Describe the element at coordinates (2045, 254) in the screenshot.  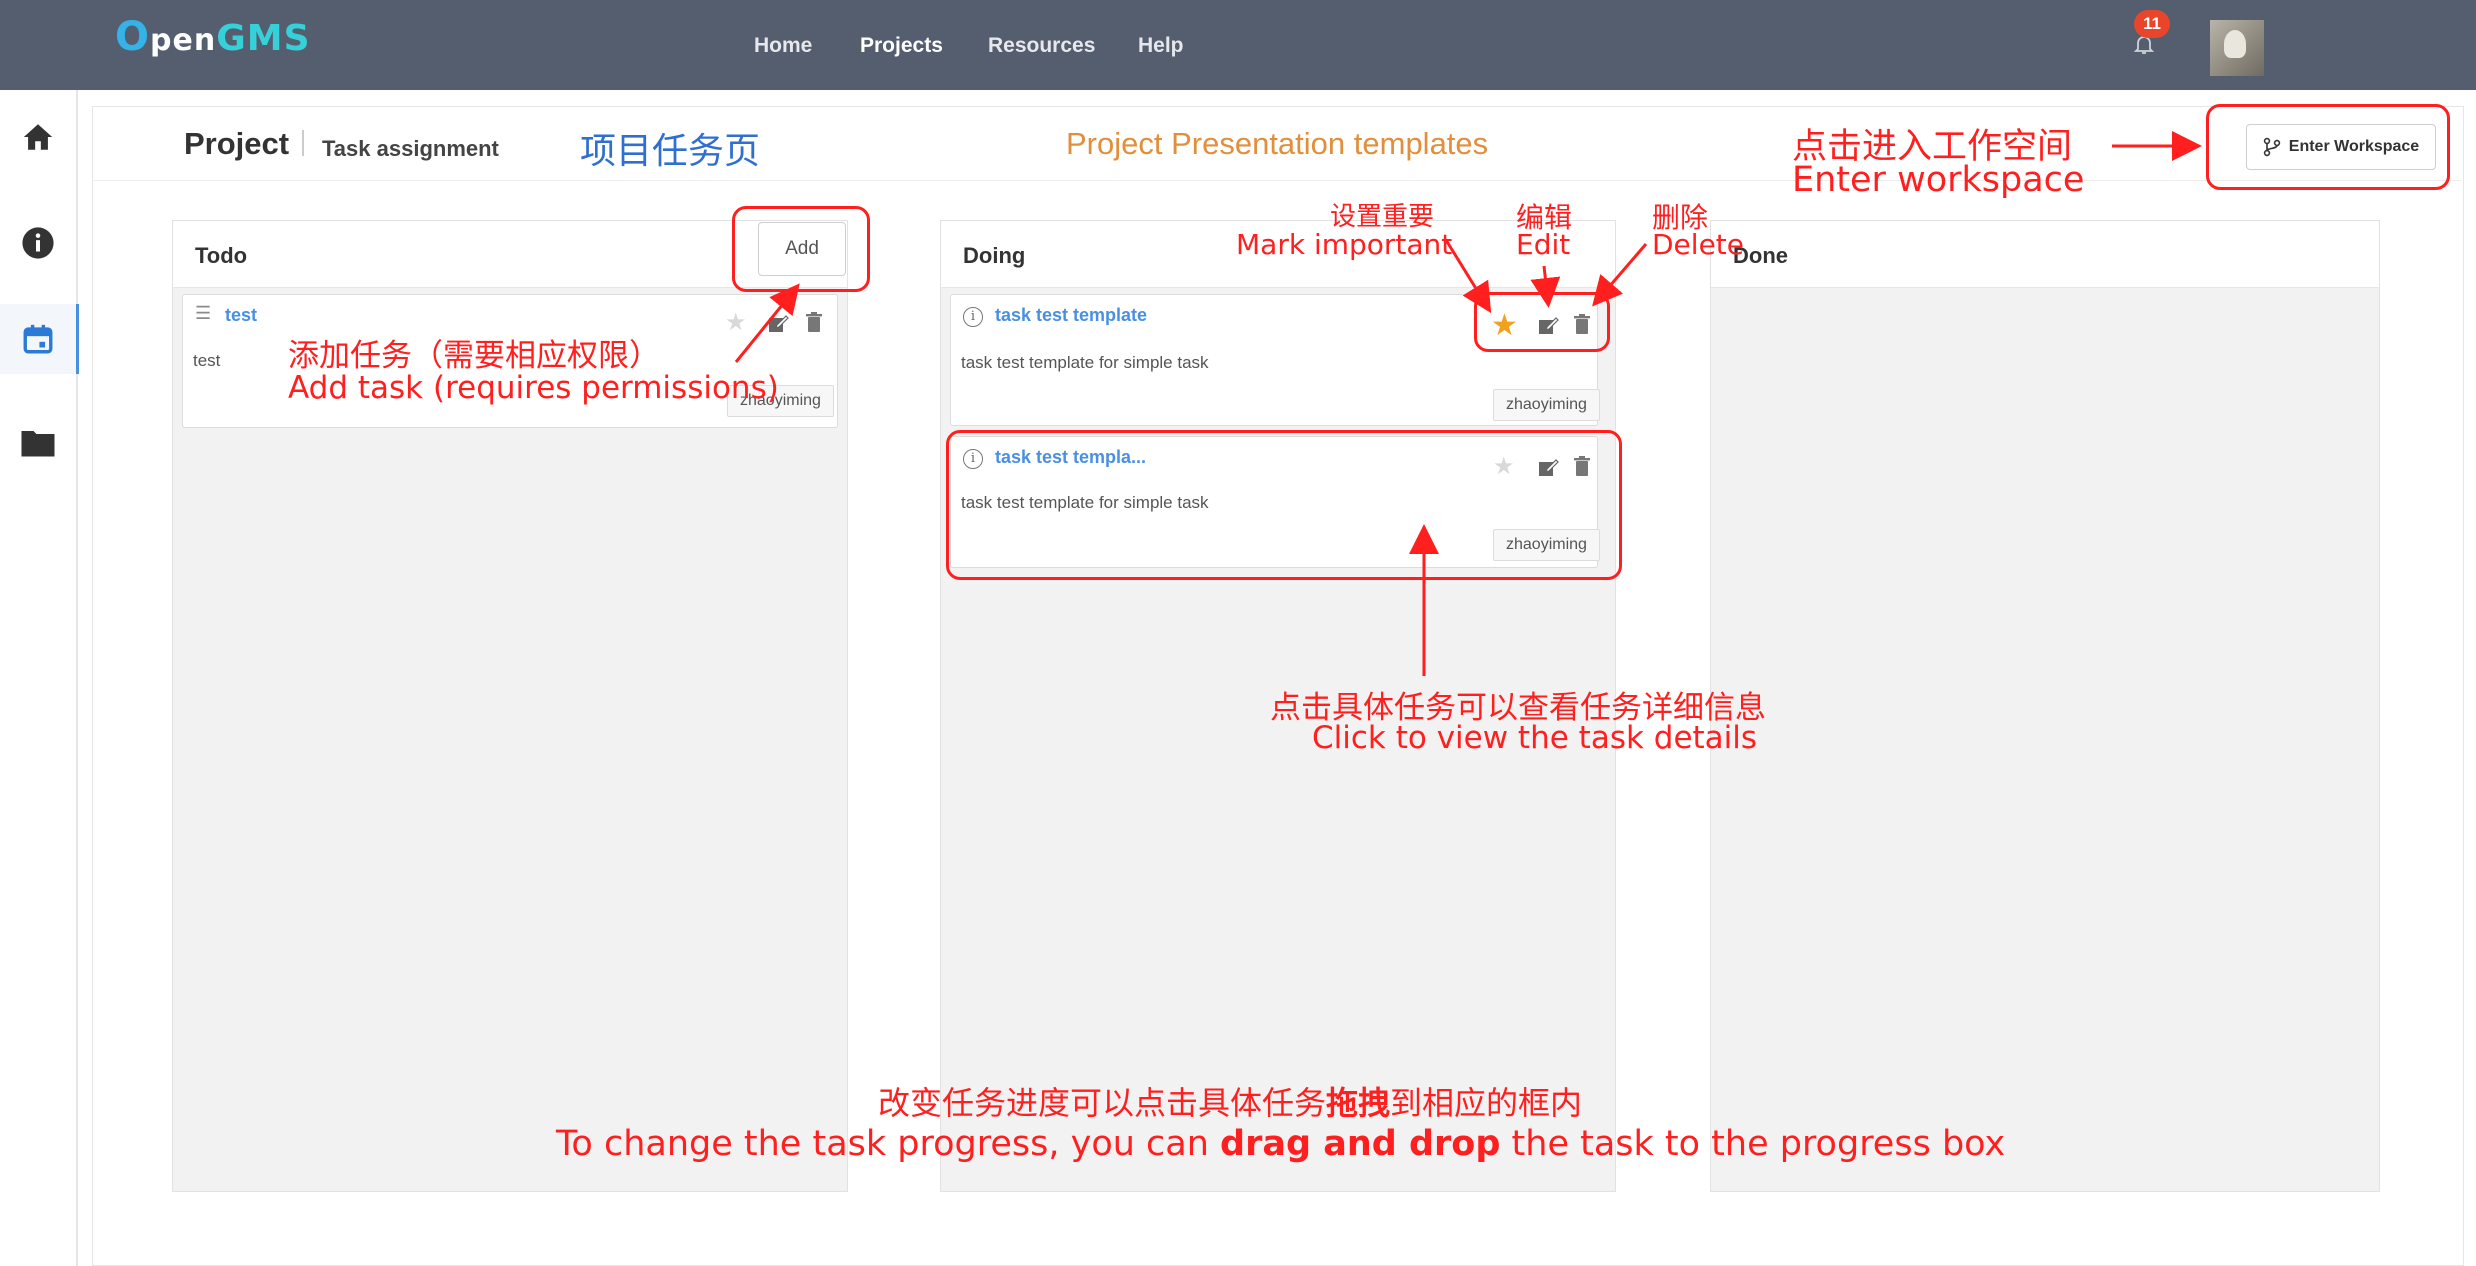
I see `done-column-header: Done` at that location.